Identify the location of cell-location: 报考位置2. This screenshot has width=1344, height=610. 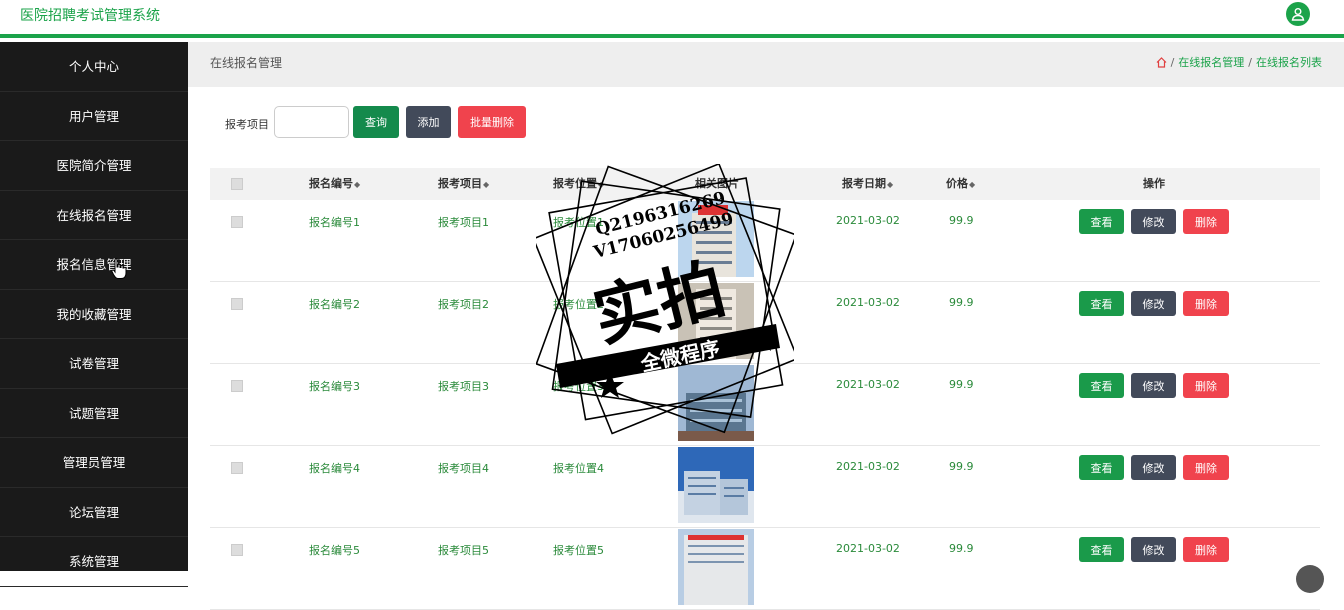
(578, 304).